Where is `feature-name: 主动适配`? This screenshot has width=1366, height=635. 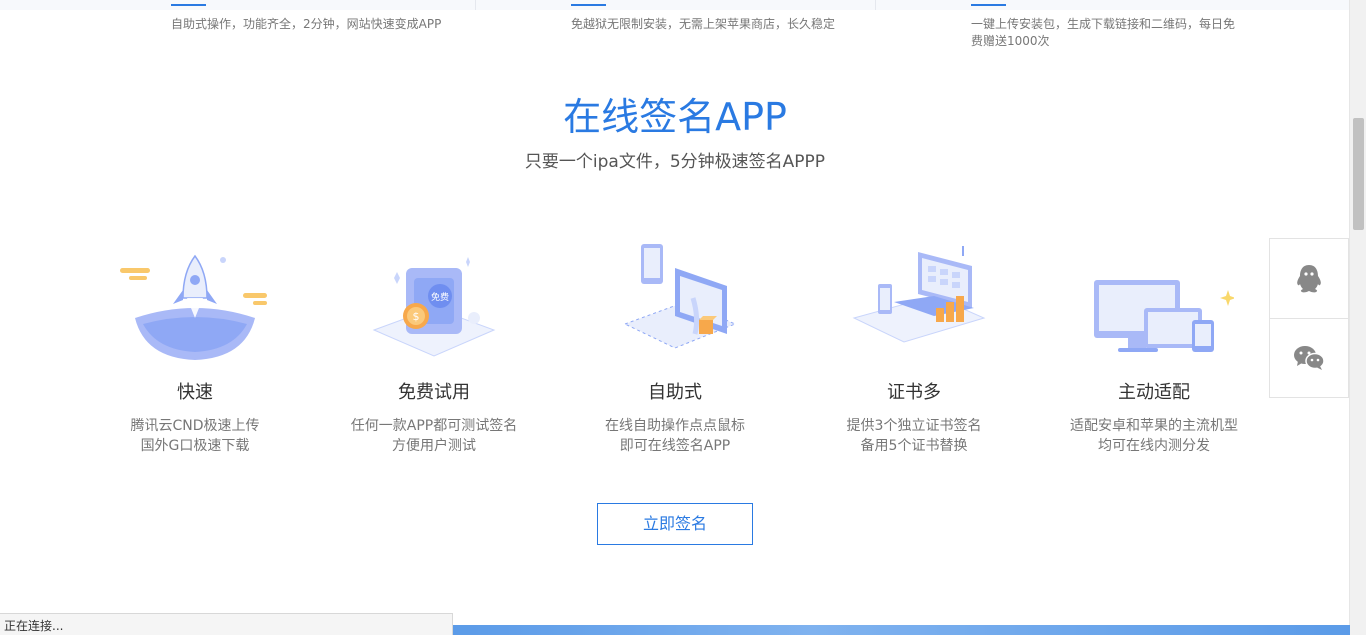 feature-name: 主动适配 is located at coordinates (1154, 392).